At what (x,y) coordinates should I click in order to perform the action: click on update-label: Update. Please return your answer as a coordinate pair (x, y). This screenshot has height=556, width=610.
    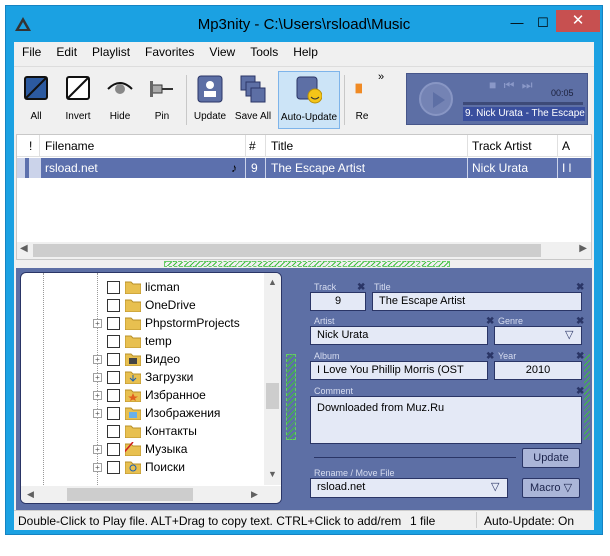
    Looking at the image, I should click on (210, 116).